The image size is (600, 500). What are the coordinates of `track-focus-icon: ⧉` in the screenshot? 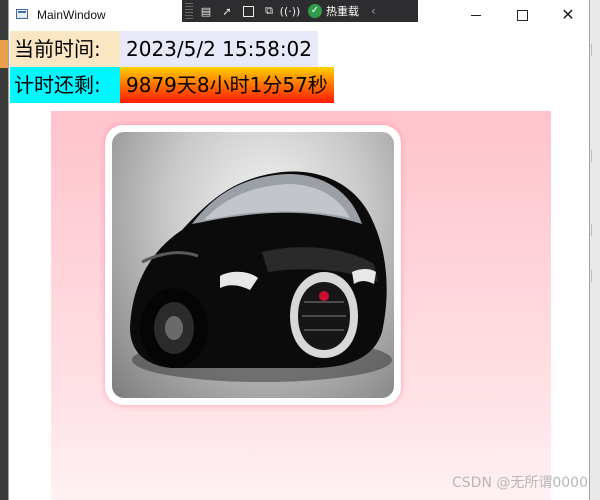 It's located at (269, 11).